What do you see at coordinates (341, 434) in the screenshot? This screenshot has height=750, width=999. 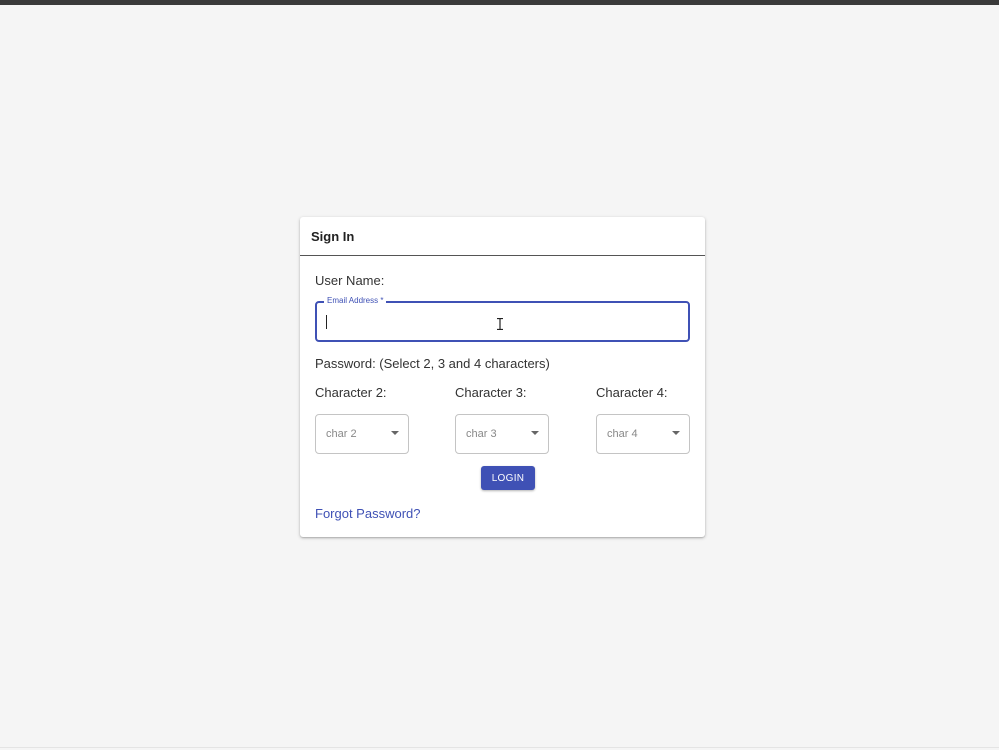 I see `character-2-placeholder: char 2` at bounding box center [341, 434].